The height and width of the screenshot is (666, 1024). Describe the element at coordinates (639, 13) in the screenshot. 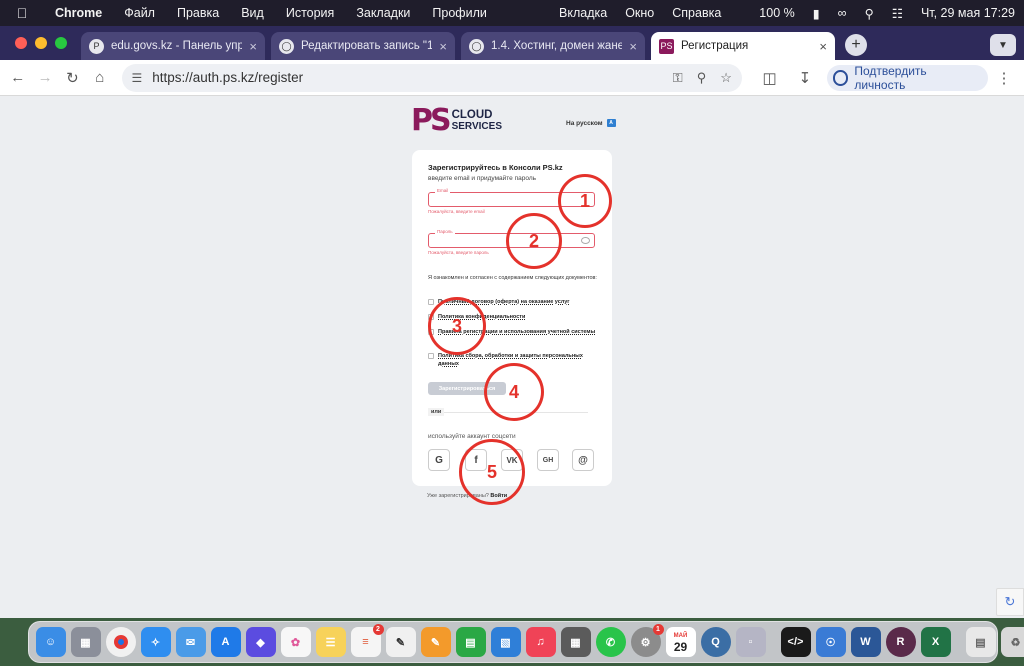

I see `menu-window: Окно` at that location.